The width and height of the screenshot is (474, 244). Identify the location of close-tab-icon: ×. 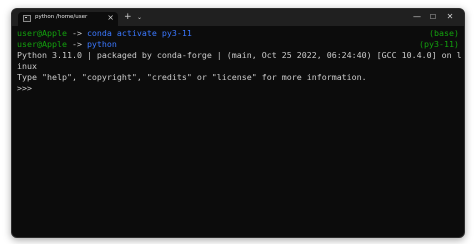
(110, 18).